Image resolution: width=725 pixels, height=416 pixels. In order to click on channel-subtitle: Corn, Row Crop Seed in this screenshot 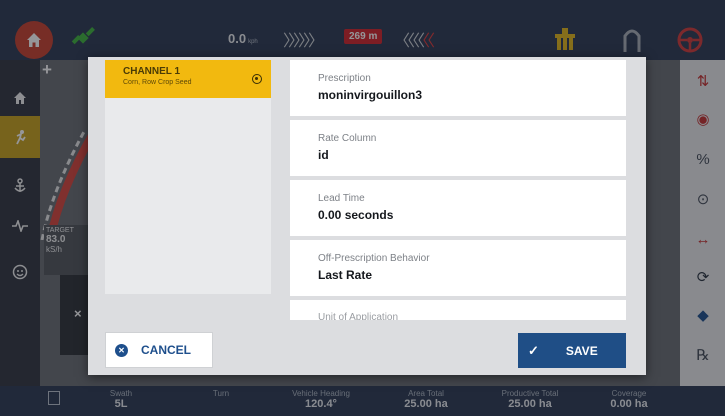, I will do `click(157, 82)`.